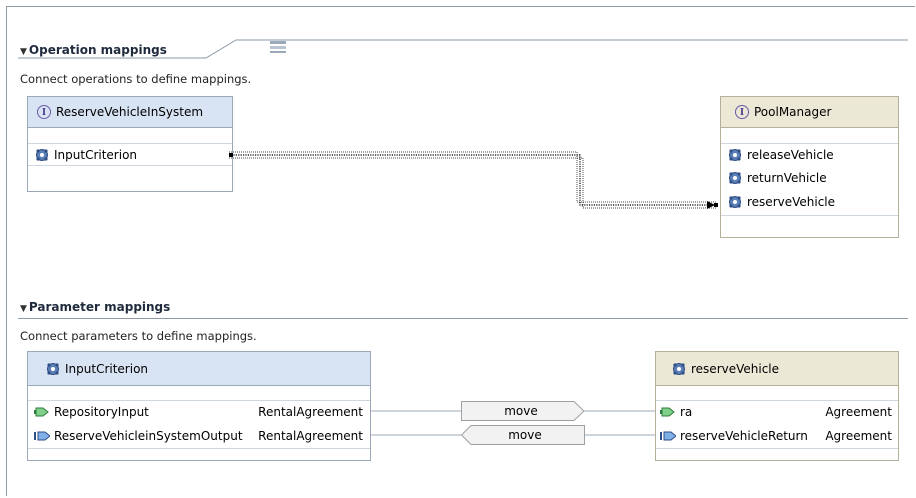  I want to click on source-parameter-header: InputCriterion, so click(199, 369).